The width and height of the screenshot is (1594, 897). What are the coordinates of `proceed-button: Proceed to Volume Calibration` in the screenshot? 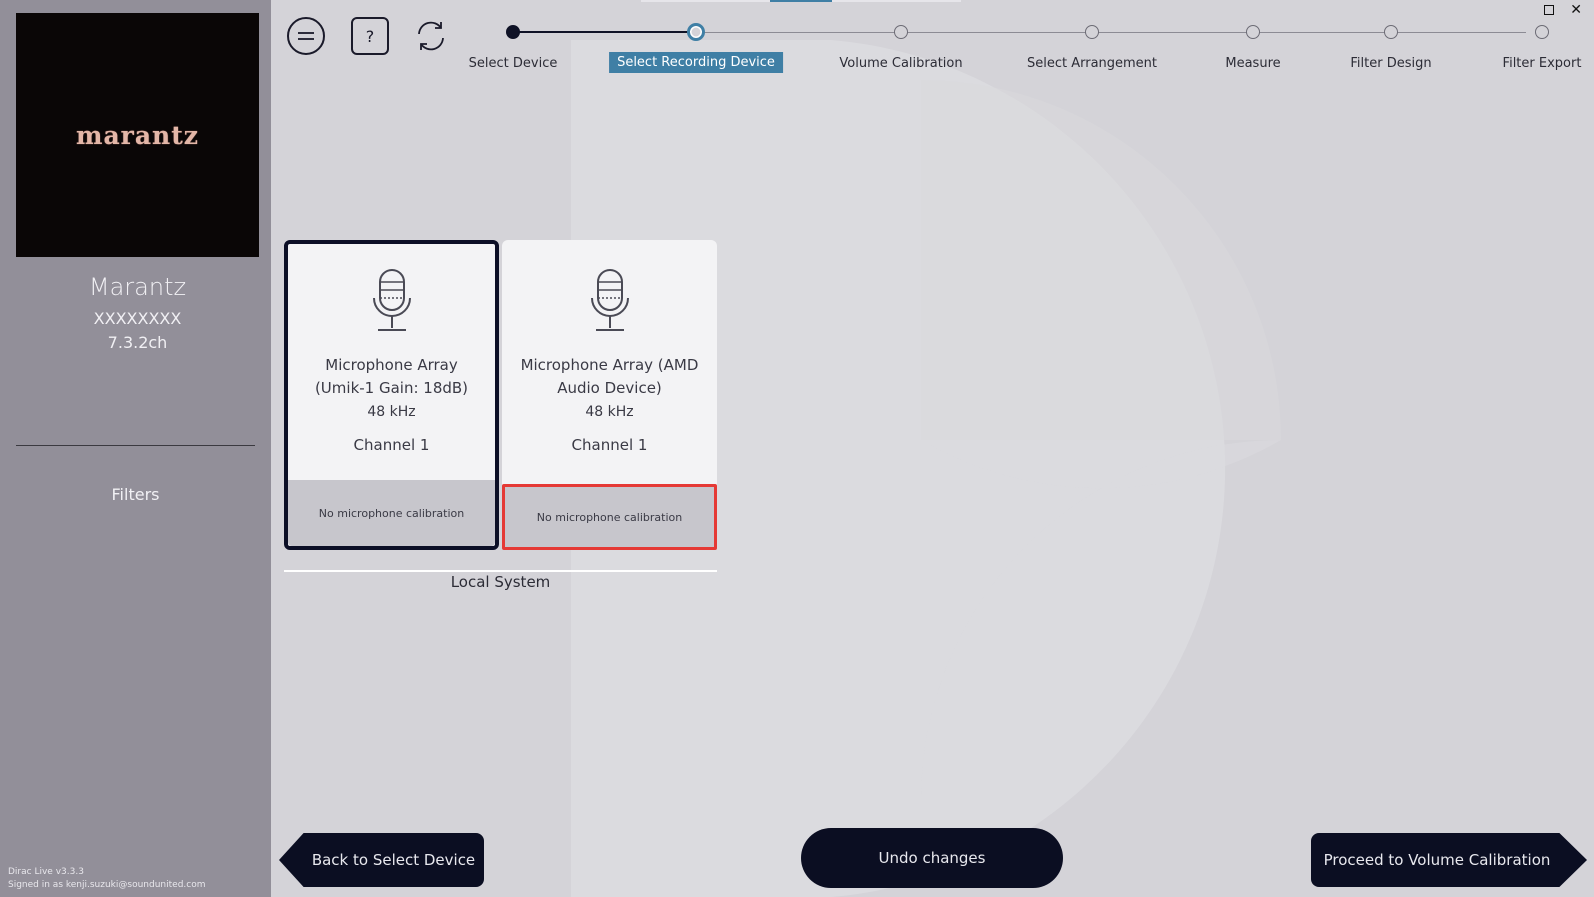 It's located at (1449, 860).